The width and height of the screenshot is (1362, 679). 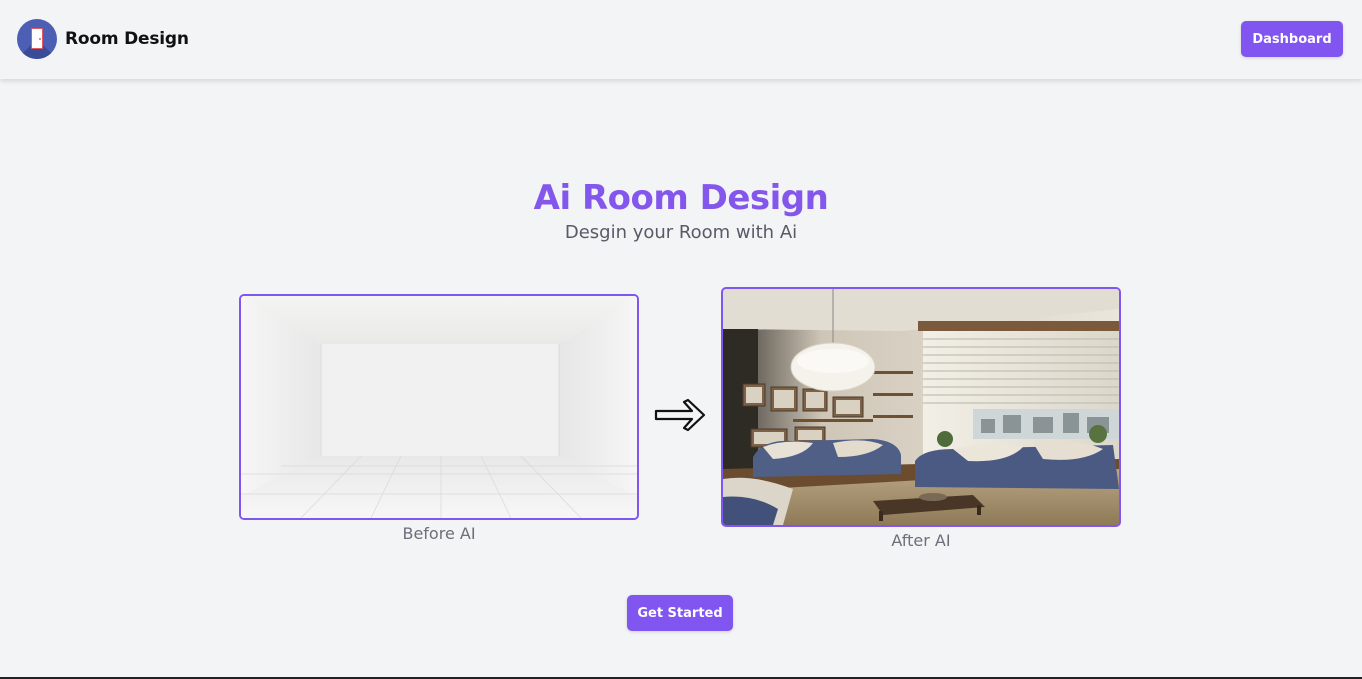 What do you see at coordinates (127, 39) in the screenshot?
I see `brand-name: Room Design` at bounding box center [127, 39].